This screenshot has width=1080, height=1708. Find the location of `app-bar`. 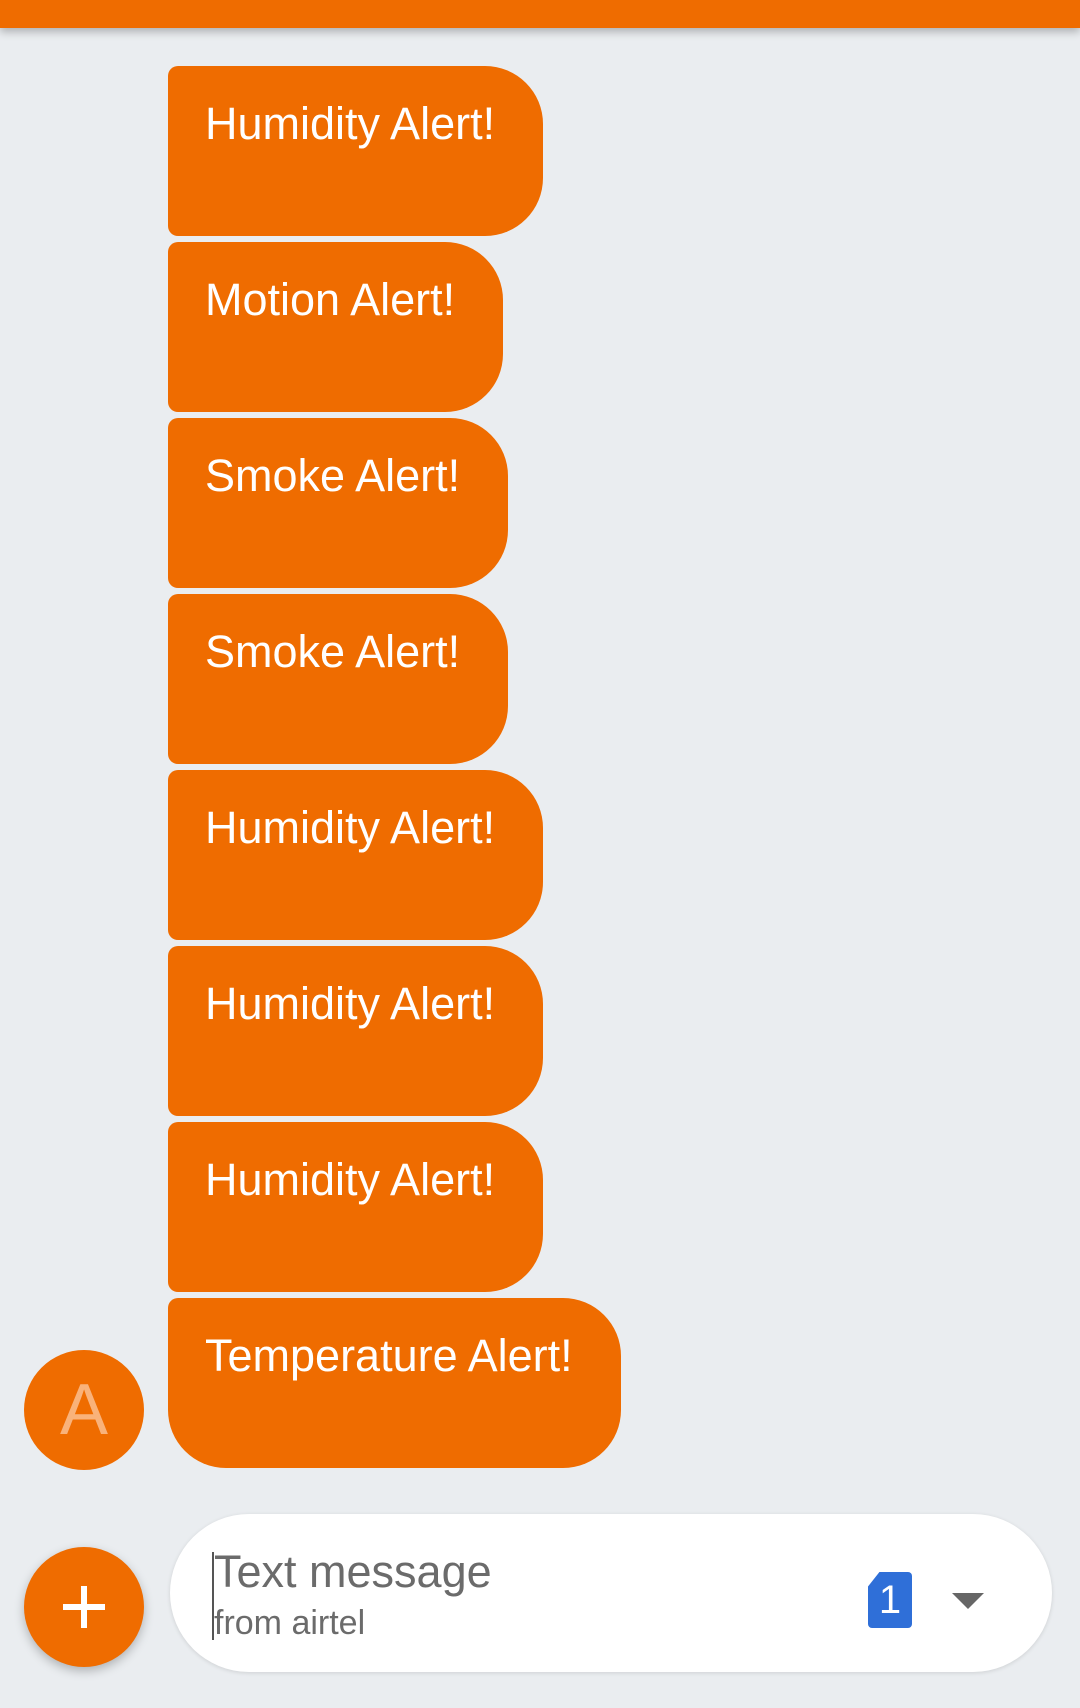

app-bar is located at coordinates (540, 14).